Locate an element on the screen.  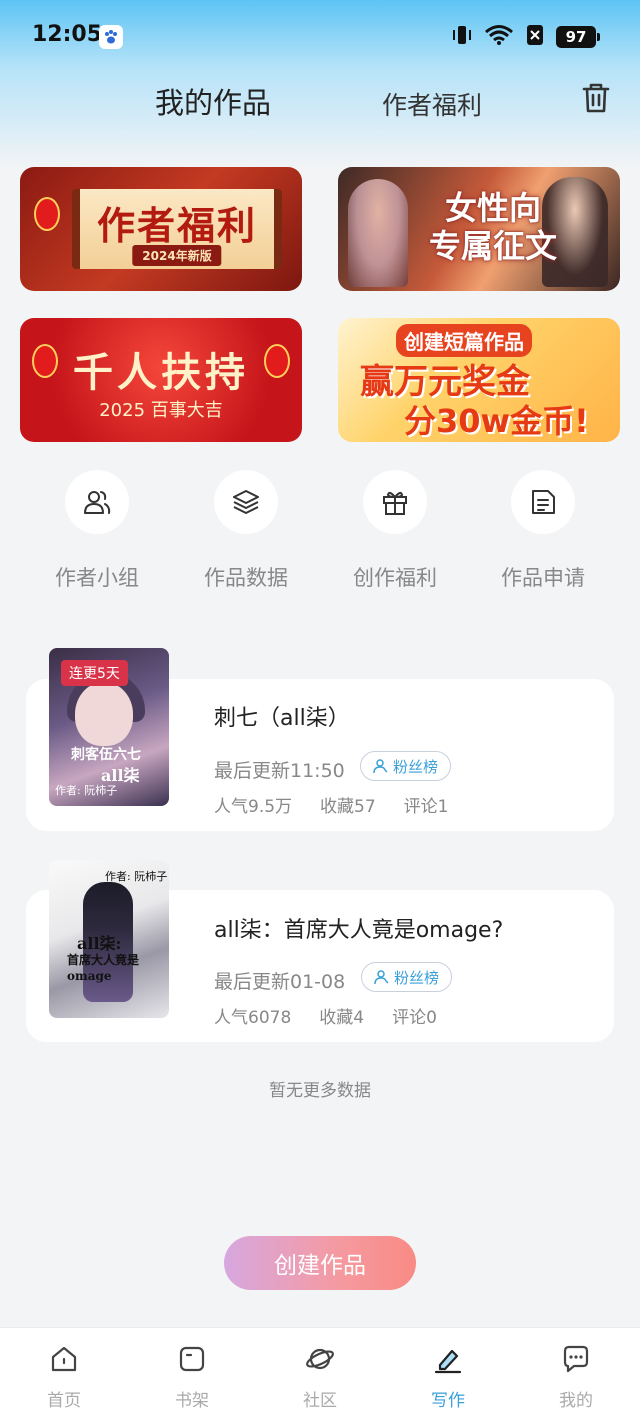
banner-subtitle: 2024年新版 is located at coordinates (177, 255).